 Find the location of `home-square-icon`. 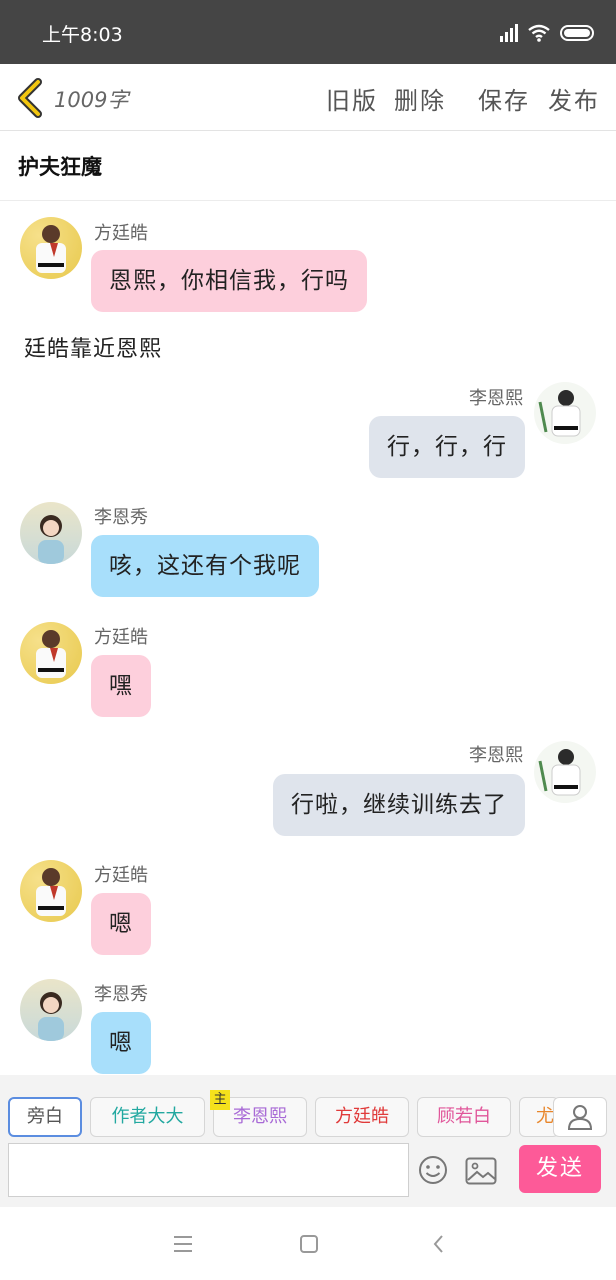

home-square-icon is located at coordinates (309, 1244).